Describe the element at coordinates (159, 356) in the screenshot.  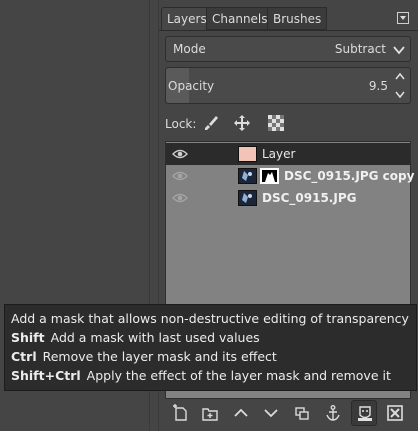
I see `tooltip-text: Remove the layer mask and its effect` at that location.